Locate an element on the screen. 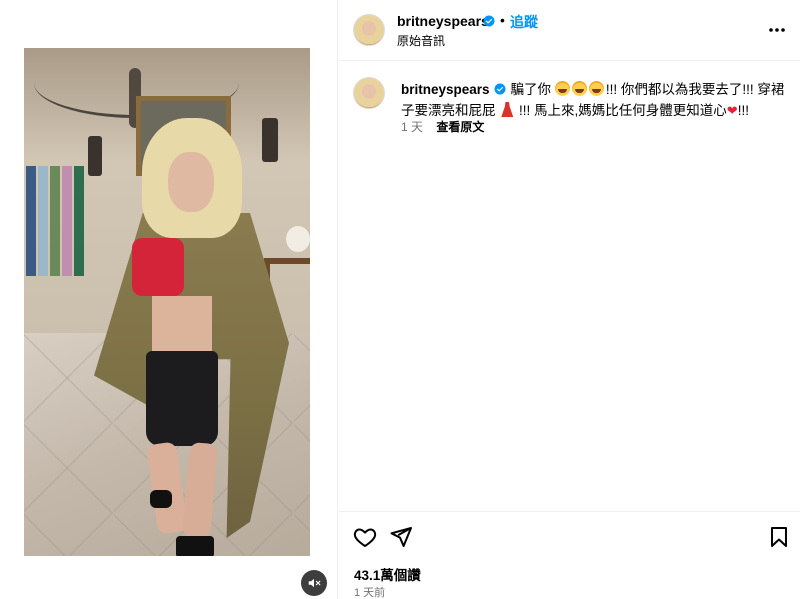  more-options-button is located at coordinates (777, 30).